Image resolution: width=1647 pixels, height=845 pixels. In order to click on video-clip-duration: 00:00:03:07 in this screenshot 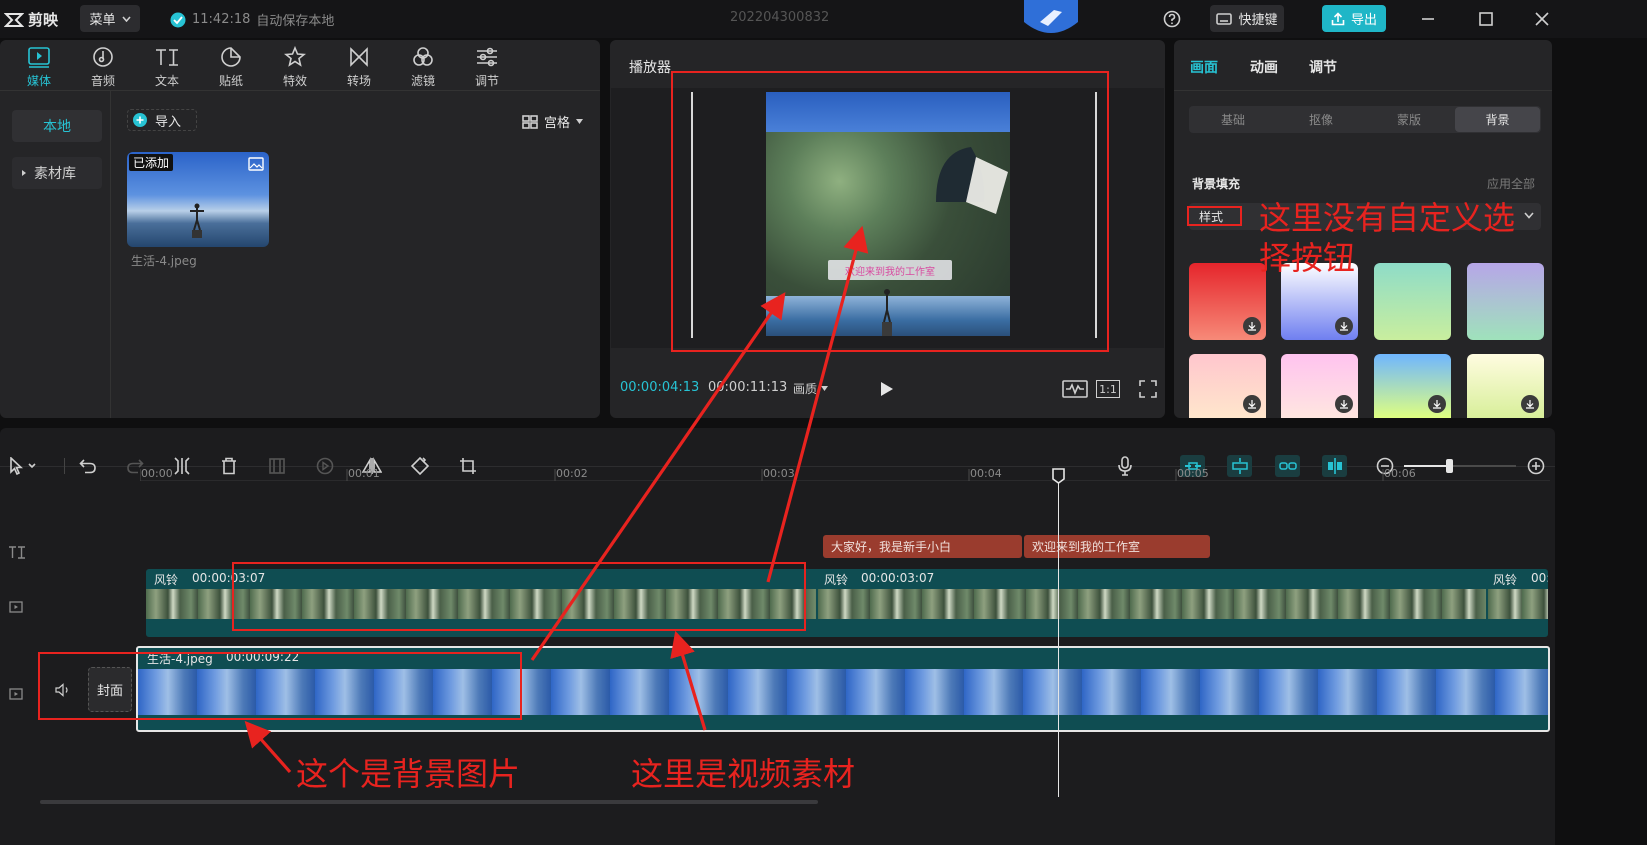, I will do `click(898, 578)`.